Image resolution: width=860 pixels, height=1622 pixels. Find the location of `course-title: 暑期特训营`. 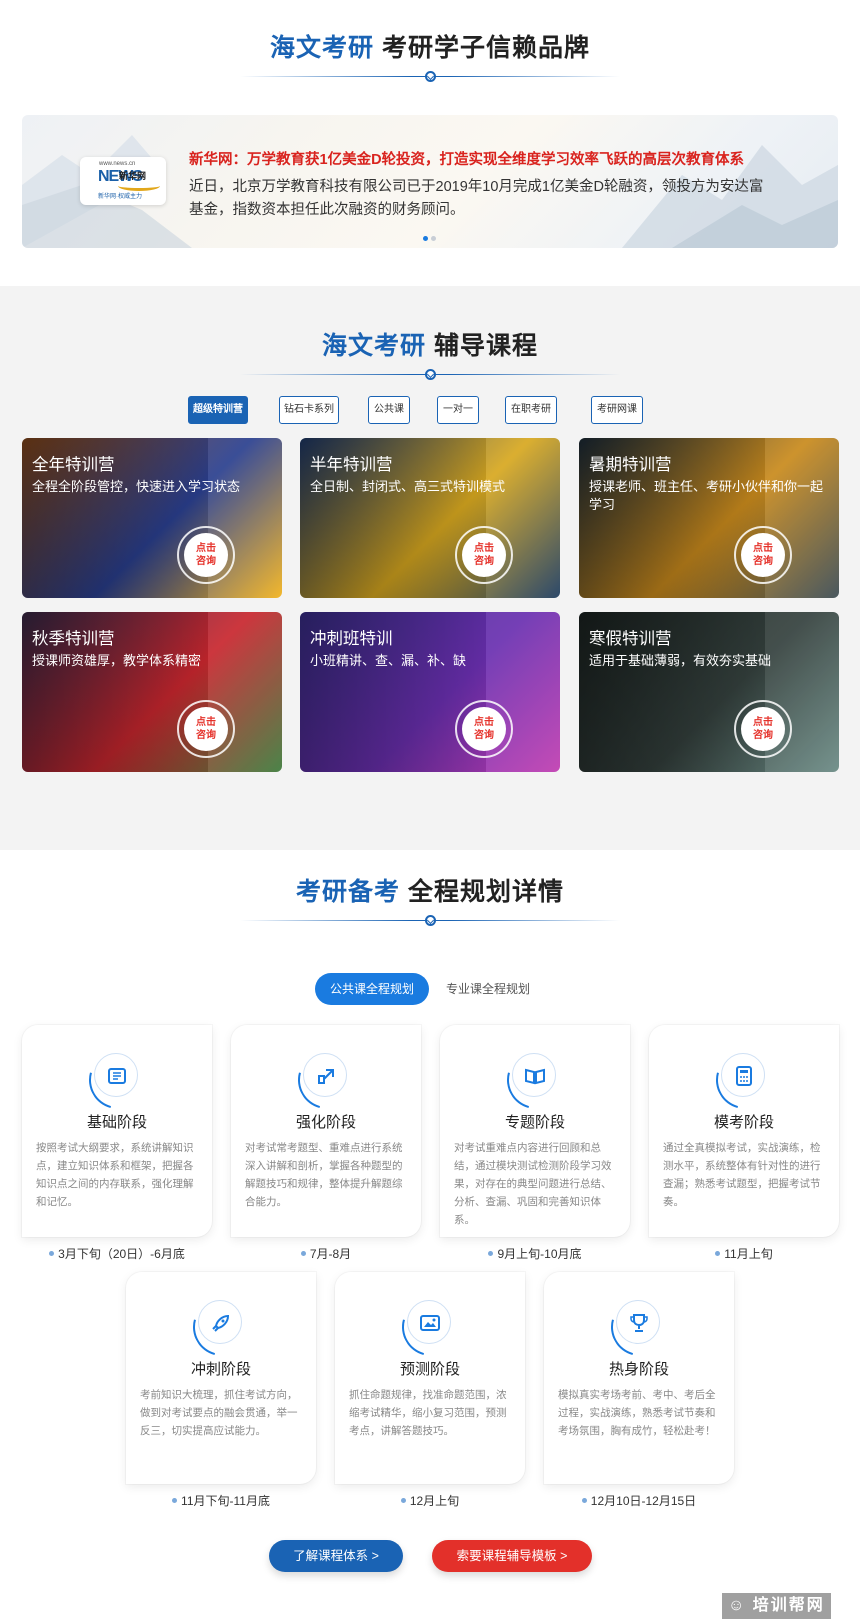

course-title: 暑期特训营 is located at coordinates (630, 465).